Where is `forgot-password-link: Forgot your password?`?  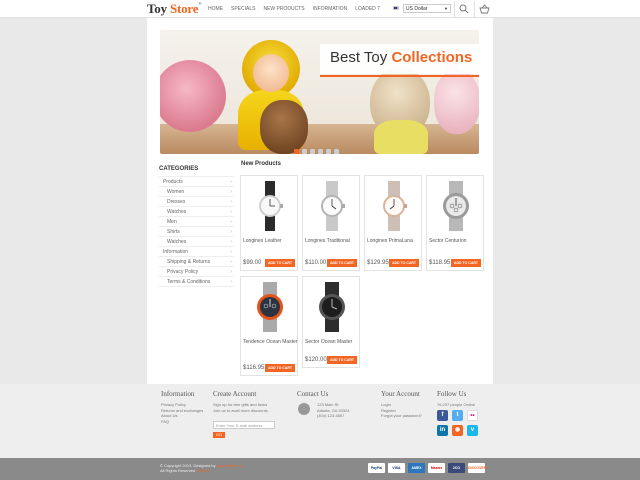 forgot-password-link: Forgot your password? is located at coordinates (401, 416).